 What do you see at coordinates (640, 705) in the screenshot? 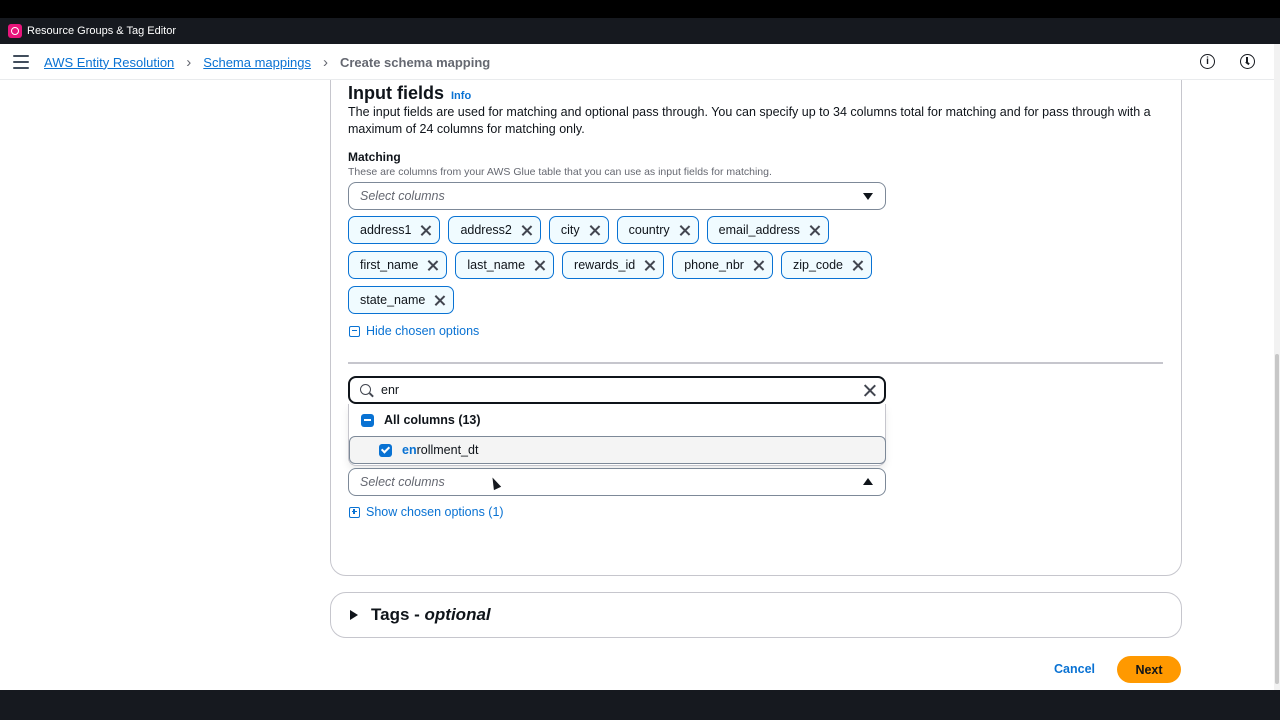
I see `console-footer` at bounding box center [640, 705].